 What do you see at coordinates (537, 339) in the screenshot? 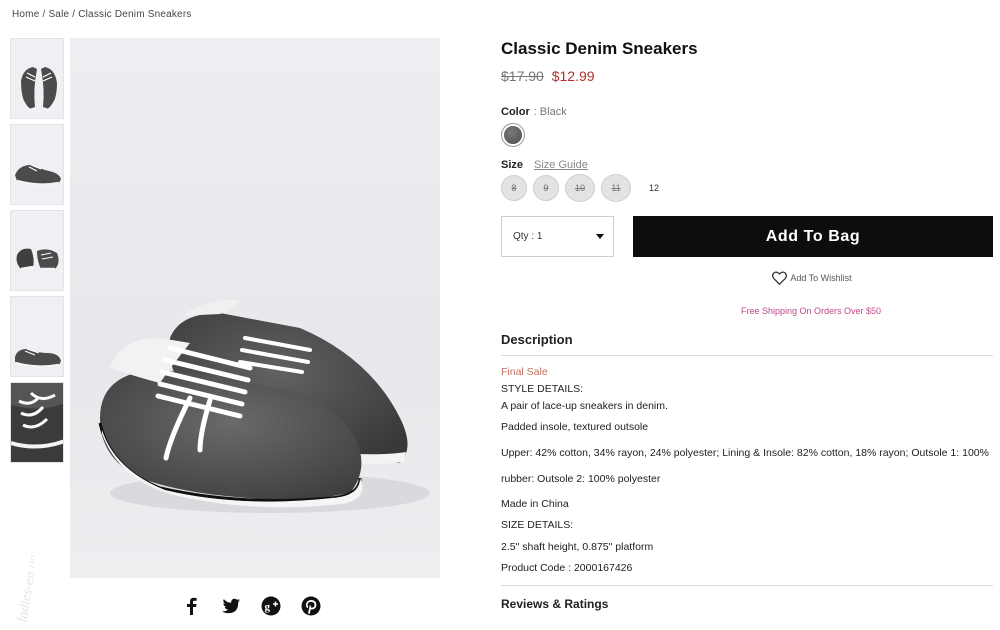
I see `description-title: Description` at bounding box center [537, 339].